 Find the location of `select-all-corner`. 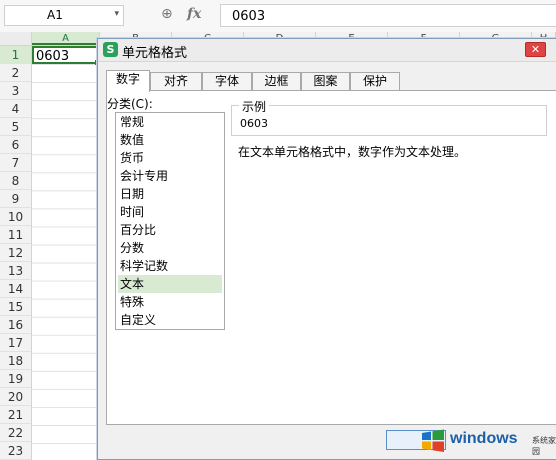

select-all-corner is located at coordinates (16, 38).